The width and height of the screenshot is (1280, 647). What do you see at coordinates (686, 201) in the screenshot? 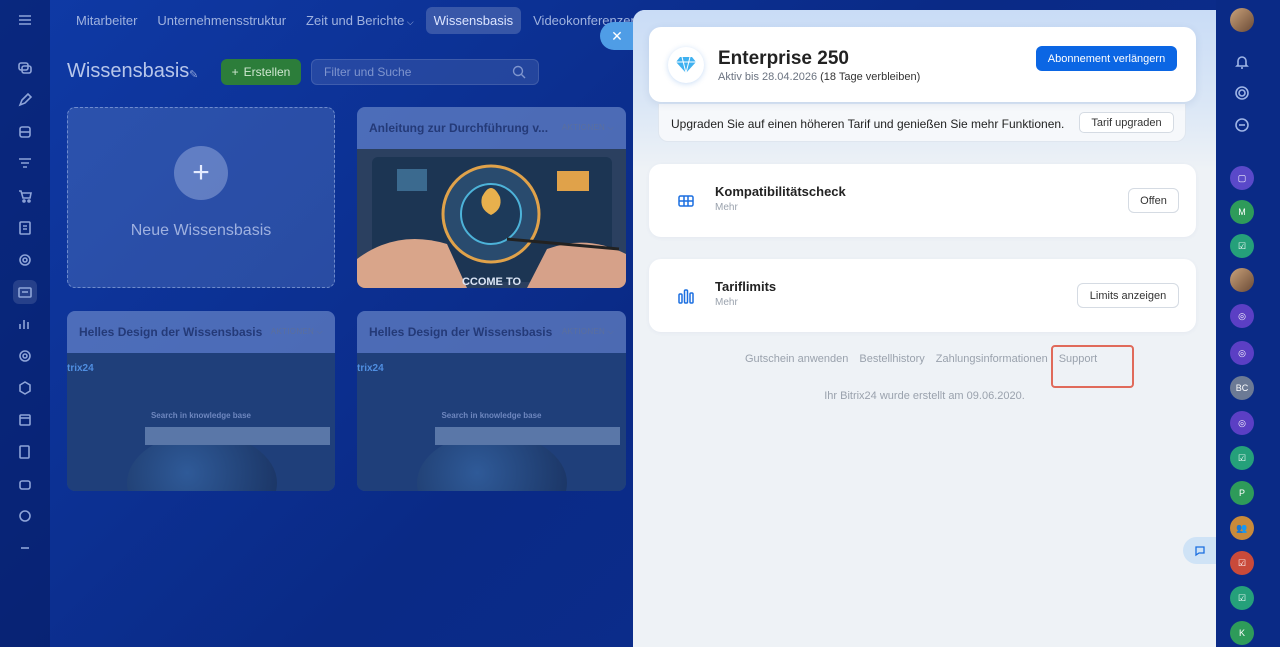
I see `grid-icon` at bounding box center [686, 201].